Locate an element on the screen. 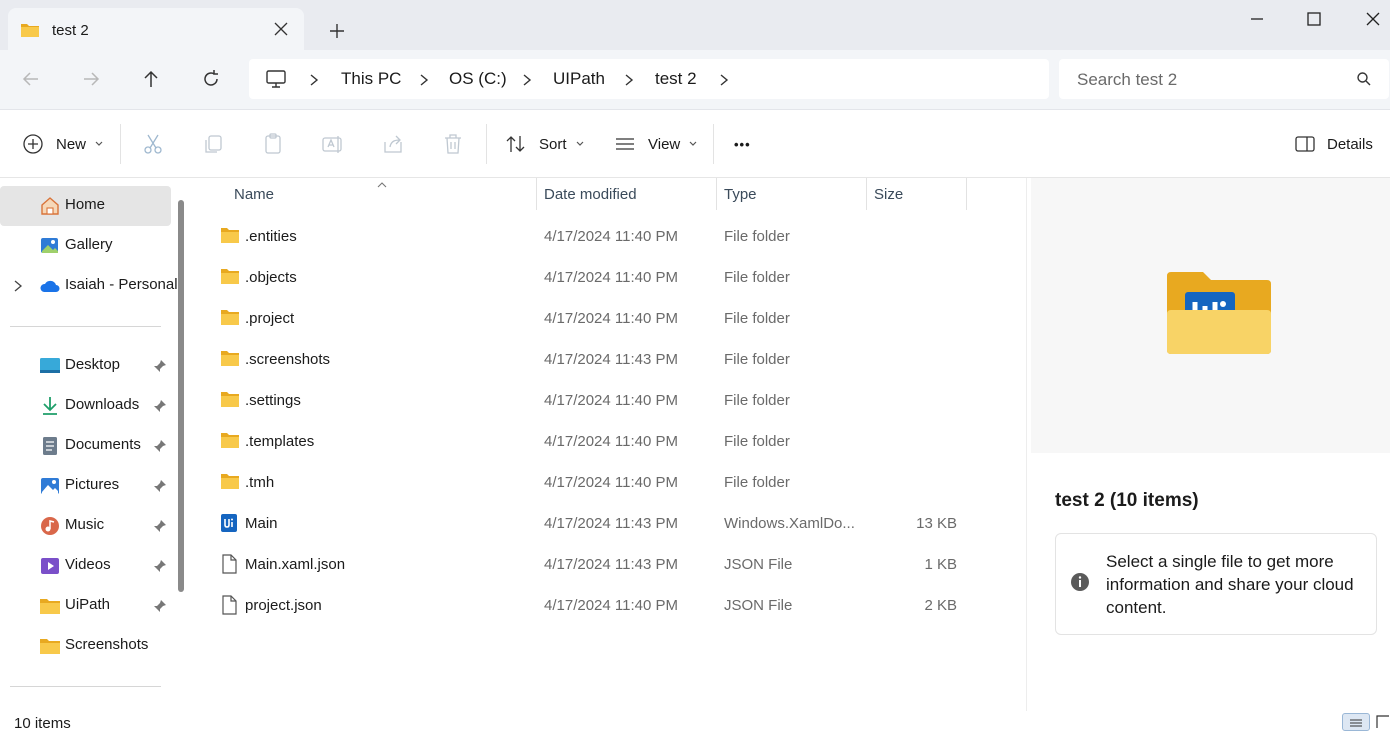 The width and height of the screenshot is (1390, 735). column-header-size: Size is located at coordinates (916, 194).